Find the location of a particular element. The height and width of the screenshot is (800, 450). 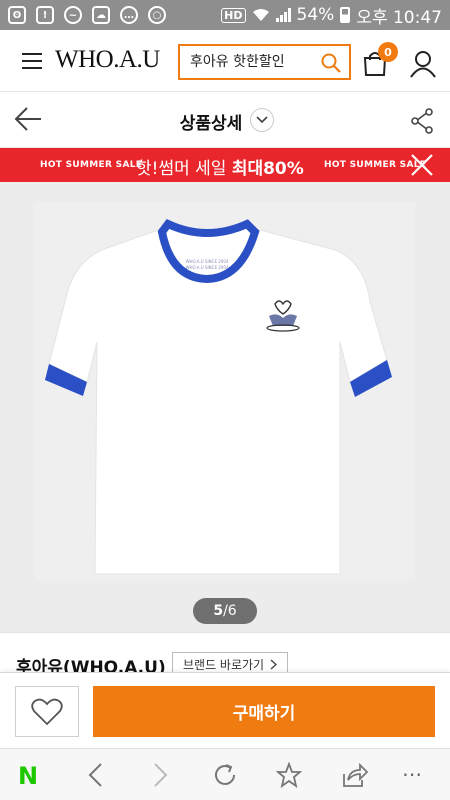

clock: 오후 10:47 is located at coordinates (399, 17).